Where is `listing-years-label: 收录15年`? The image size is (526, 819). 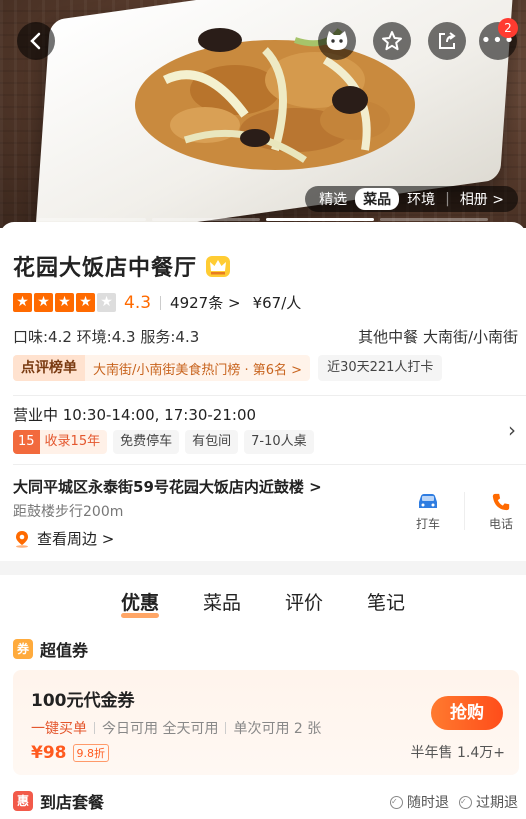
listing-years-label: 收录15年 is located at coordinates (72, 441).